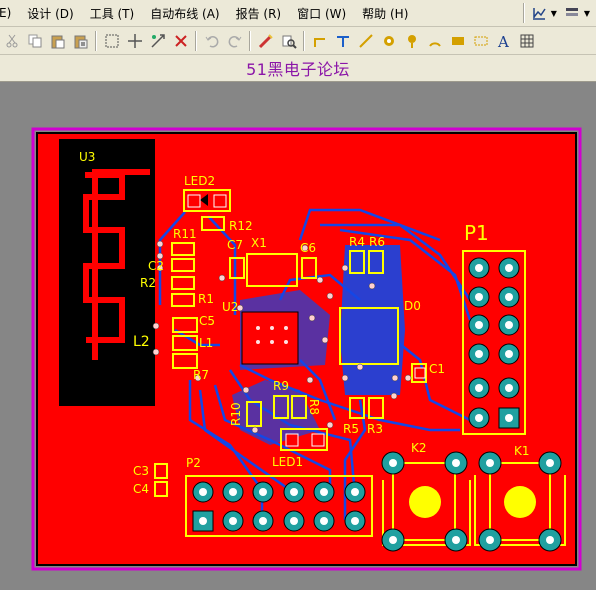 The width and height of the screenshot is (596, 590). What do you see at coordinates (375, 429) in the screenshot?
I see `r3-label: R3` at bounding box center [375, 429].